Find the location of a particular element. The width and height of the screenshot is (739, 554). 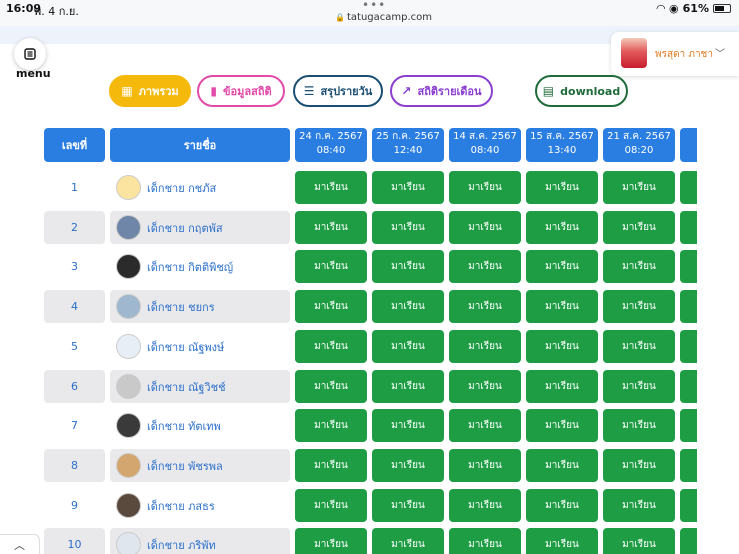

student-number: 6 is located at coordinates (74, 386).